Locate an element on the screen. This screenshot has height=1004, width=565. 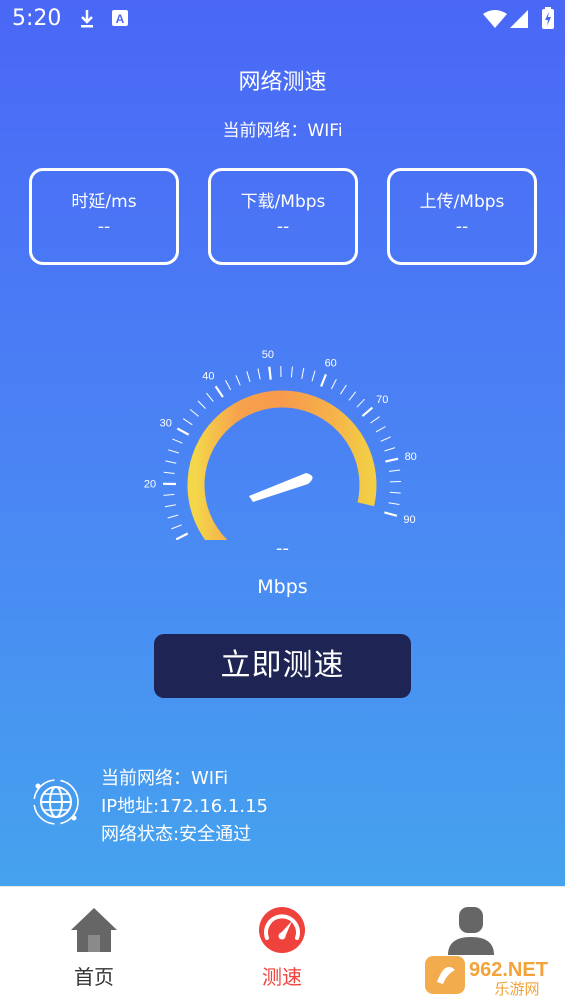
wifi-icon is located at coordinates (495, 19).